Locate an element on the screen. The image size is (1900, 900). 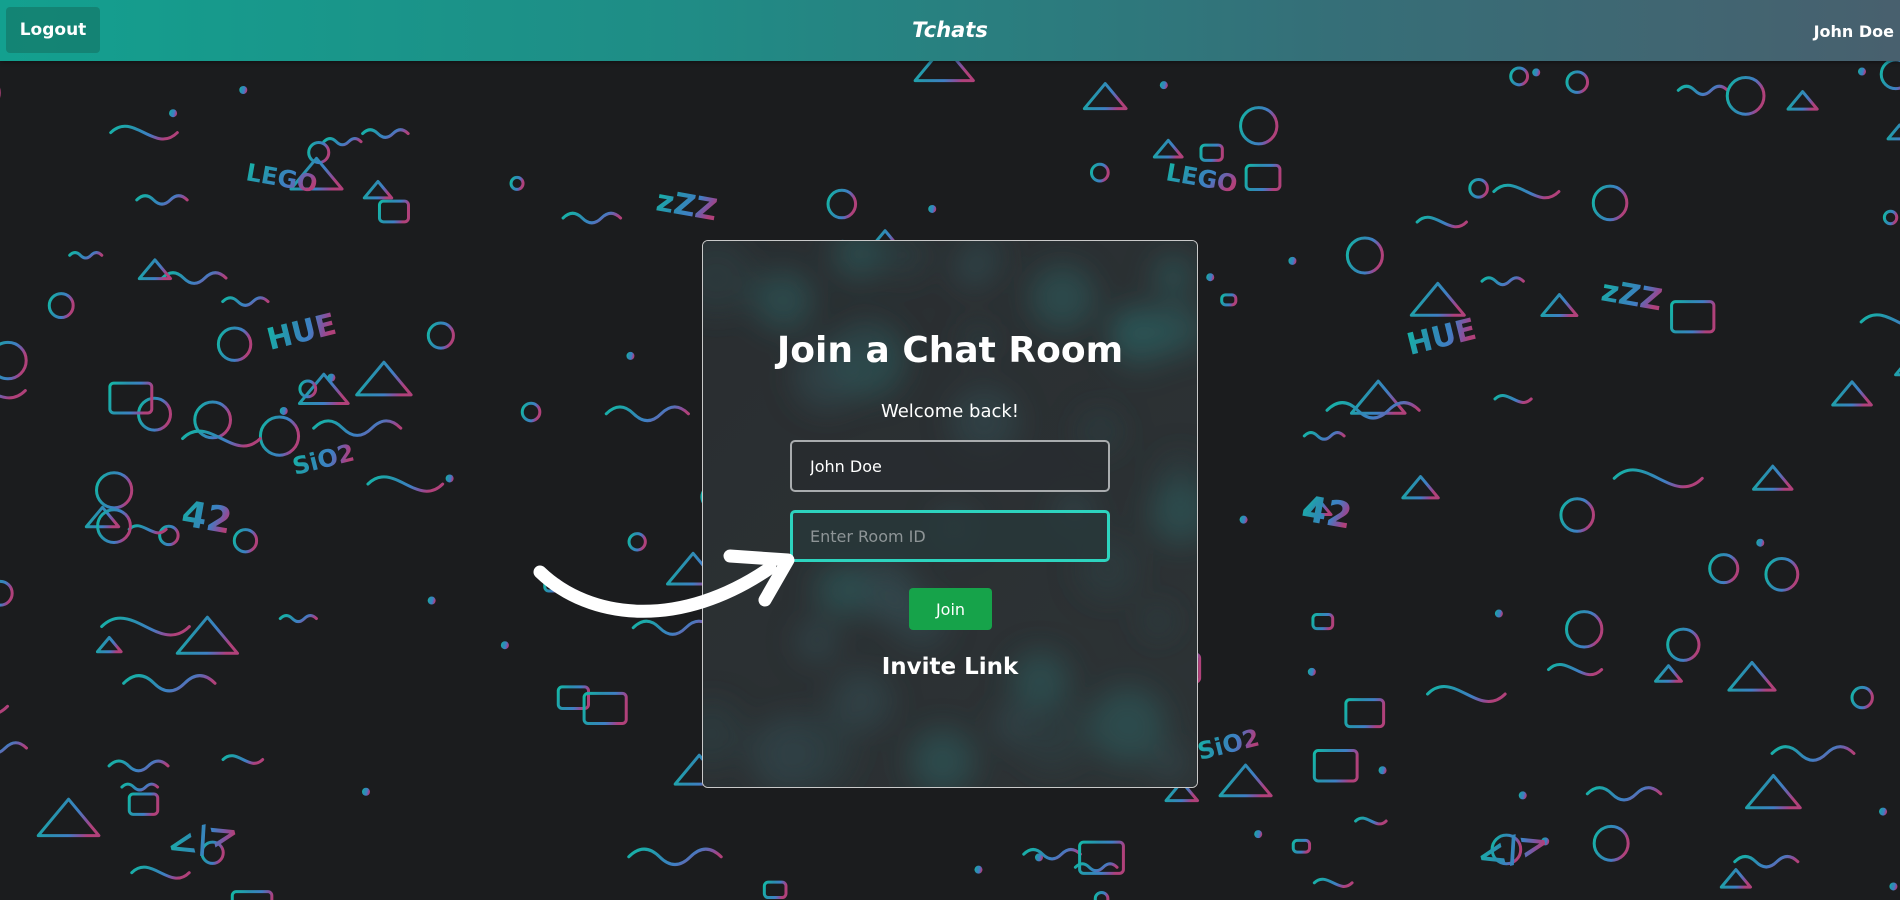
invite-link: Invite Link is located at coordinates (950, 667).